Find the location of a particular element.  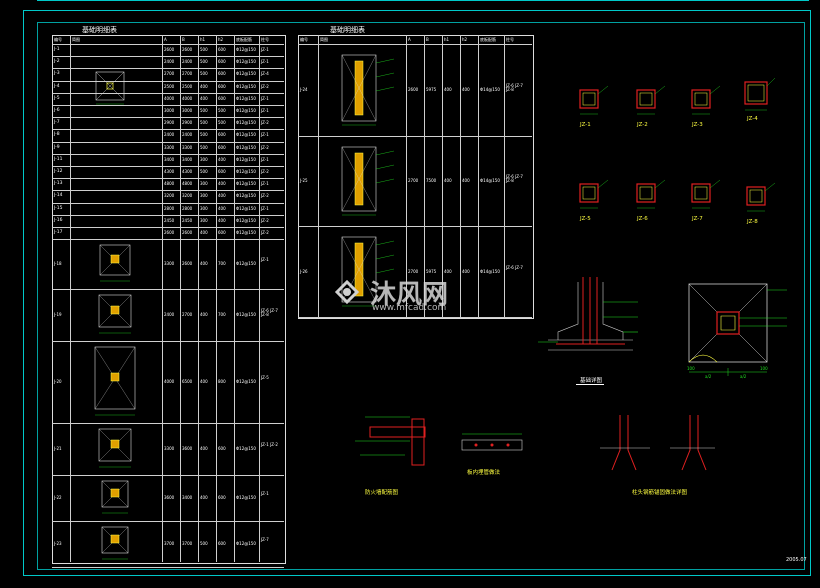

plan-dim-a2-right: a/2 is located at coordinates (743, 376).